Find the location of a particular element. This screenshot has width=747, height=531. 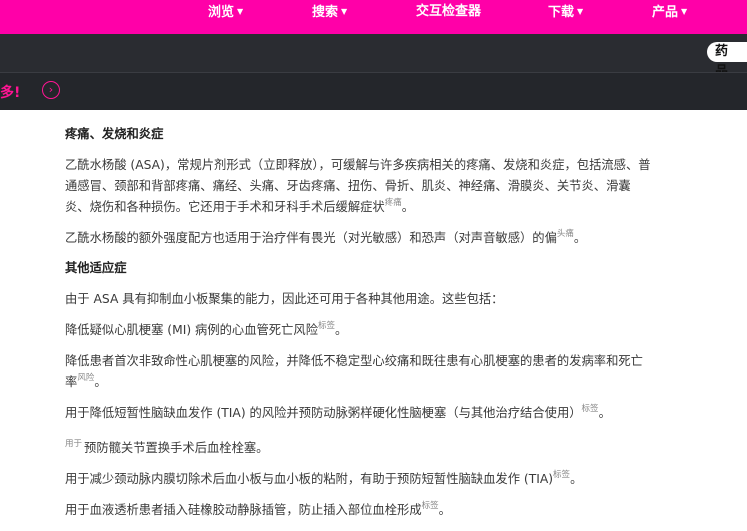

reference-tag: 头痛 is located at coordinates (565, 234).